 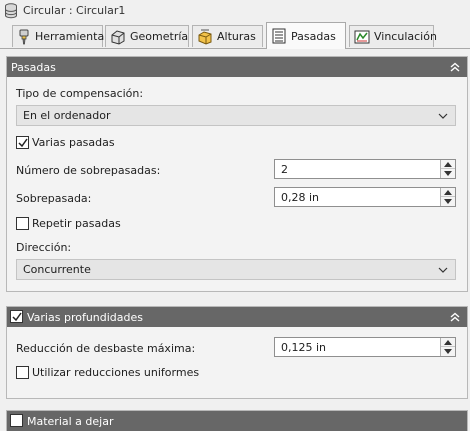 I want to click on direction-value: Concurrente, so click(x=57, y=269).